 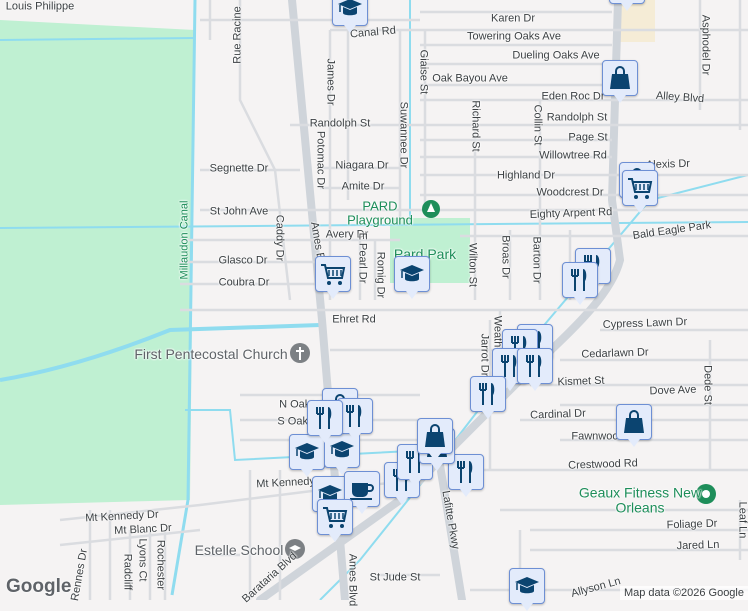 What do you see at coordinates (184, 240) in the screenshot?
I see `street-label: Millaudon Canal` at bounding box center [184, 240].